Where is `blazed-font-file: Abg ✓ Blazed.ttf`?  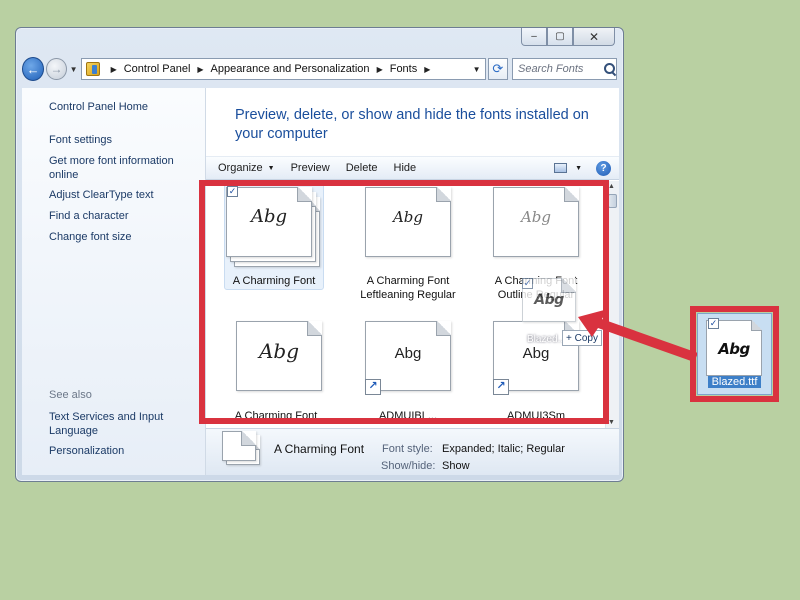
blazed-font-file: Abg ✓ Blazed.ttf is located at coordinates (734, 354).